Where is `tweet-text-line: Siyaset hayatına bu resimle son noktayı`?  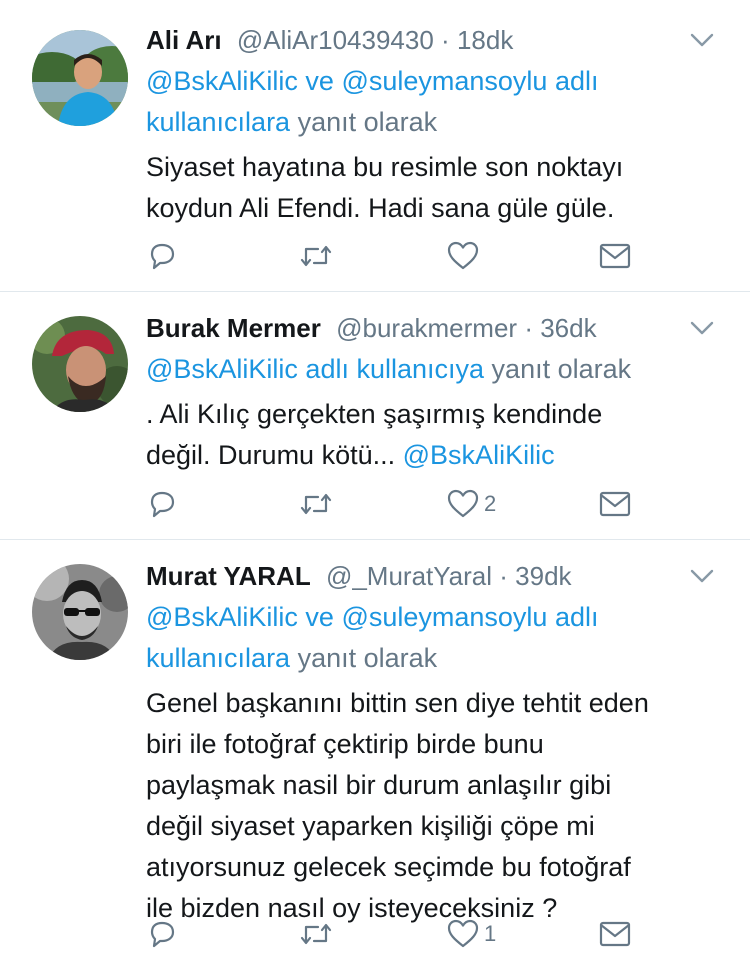 tweet-text-line: Siyaset hayatına bu resimle son noktayı is located at coordinates (385, 167).